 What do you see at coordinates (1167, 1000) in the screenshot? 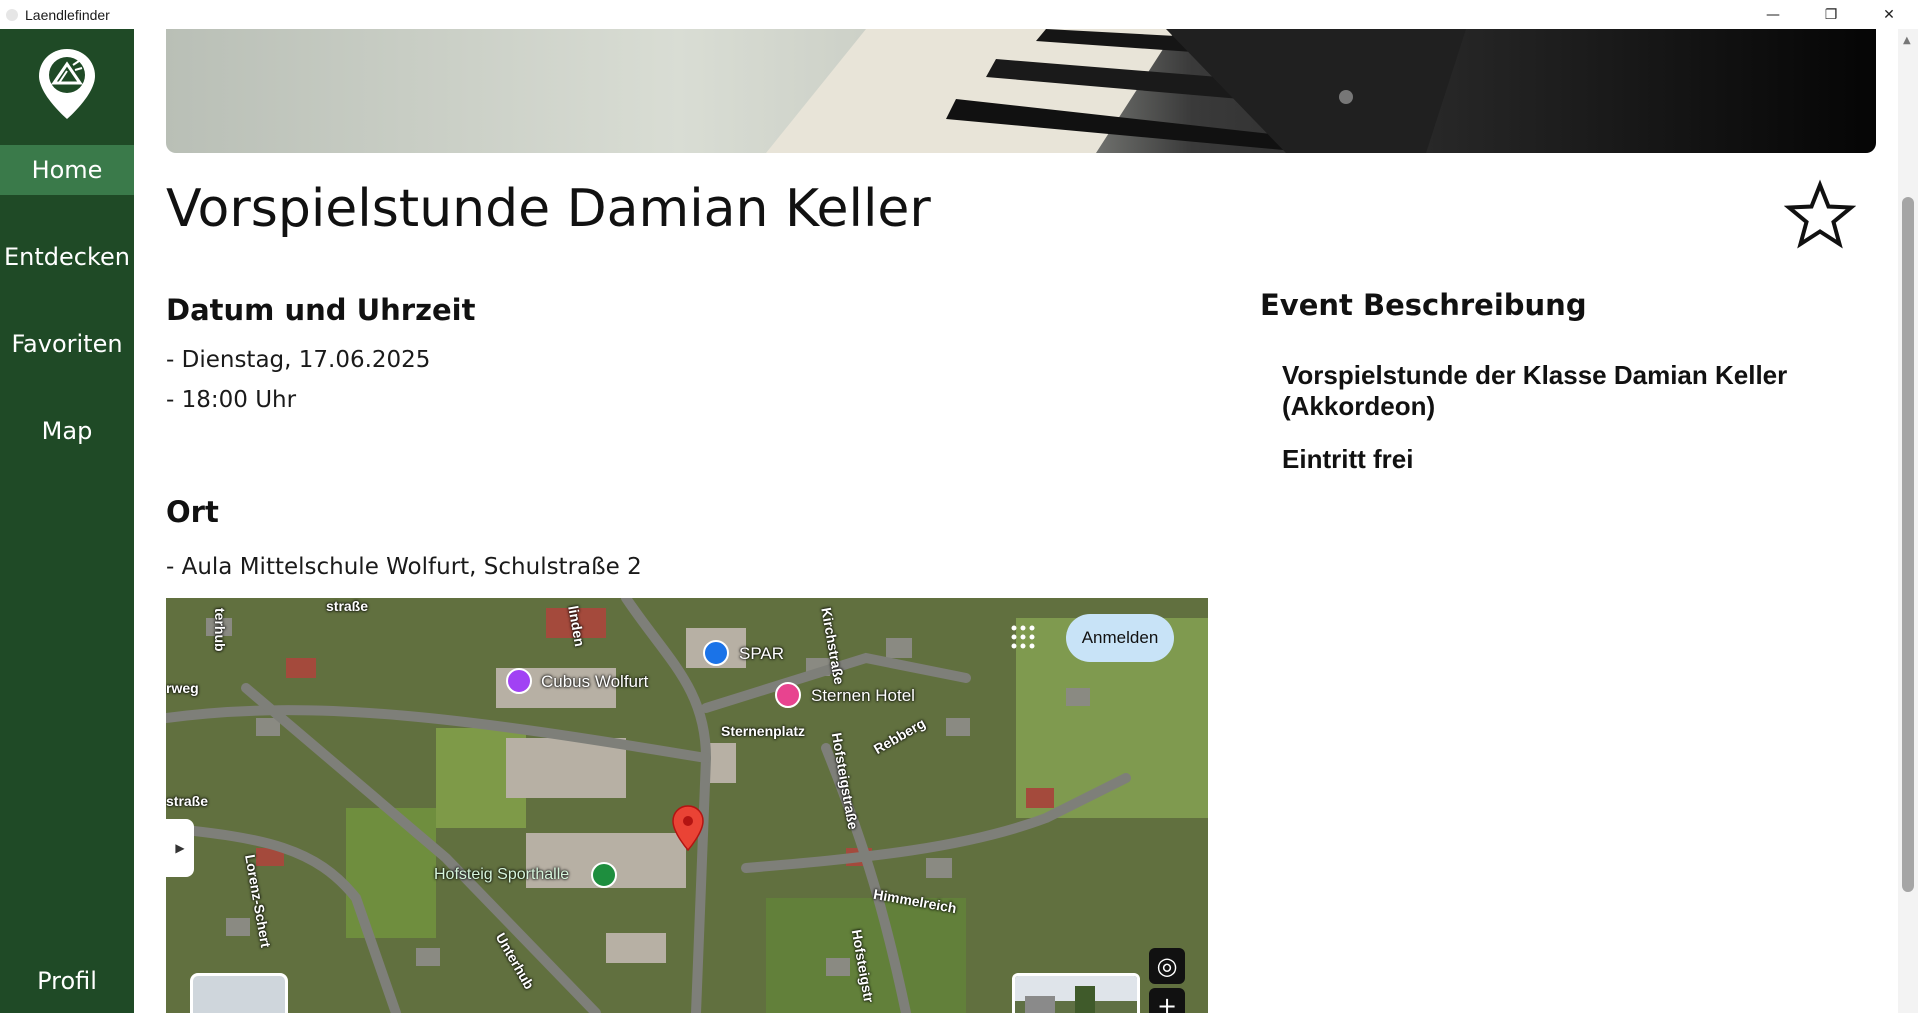
I see `zoom-in-button: +` at bounding box center [1167, 1000].